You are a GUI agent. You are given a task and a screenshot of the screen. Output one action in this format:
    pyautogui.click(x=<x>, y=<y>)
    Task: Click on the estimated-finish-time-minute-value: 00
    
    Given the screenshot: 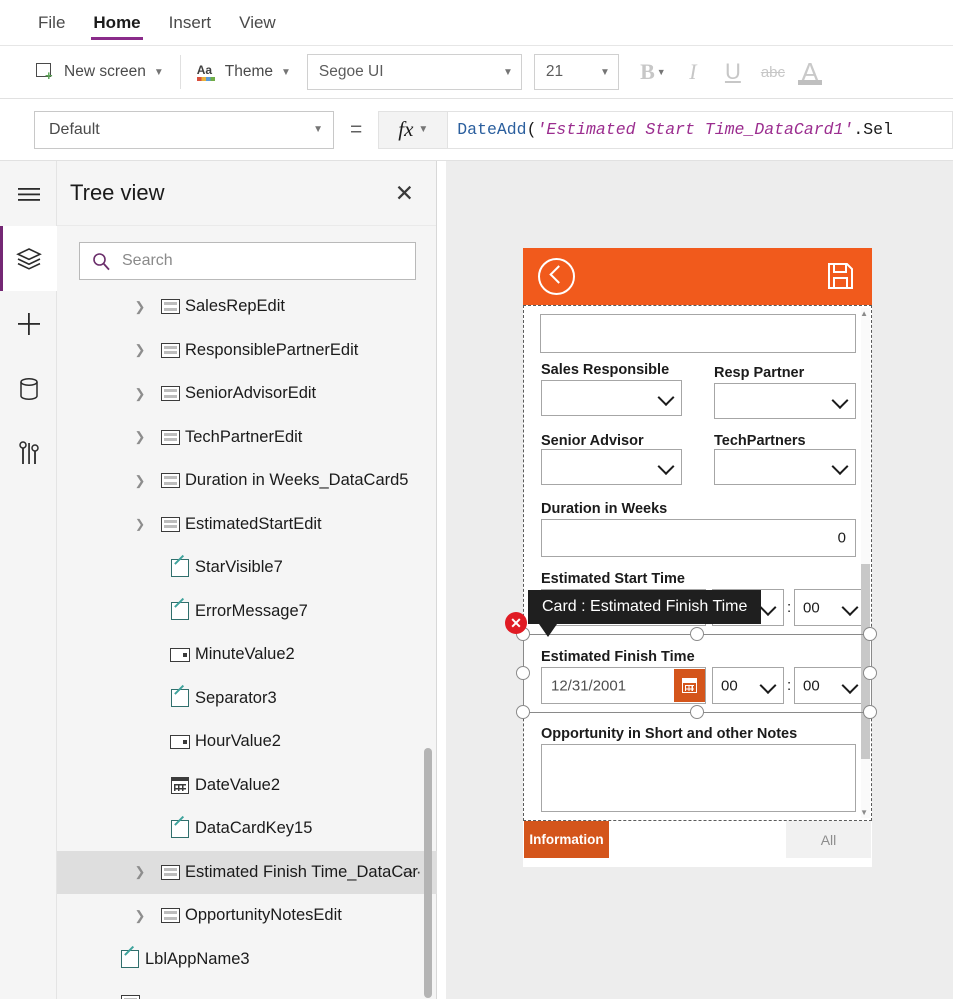 What is the action you would take?
    pyautogui.click(x=811, y=685)
    